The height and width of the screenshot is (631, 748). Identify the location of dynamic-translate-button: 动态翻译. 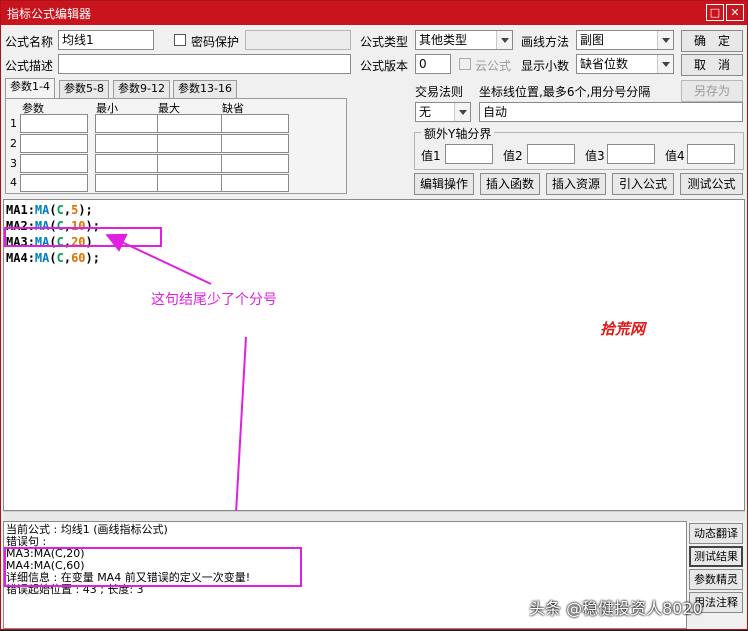
(716, 533).